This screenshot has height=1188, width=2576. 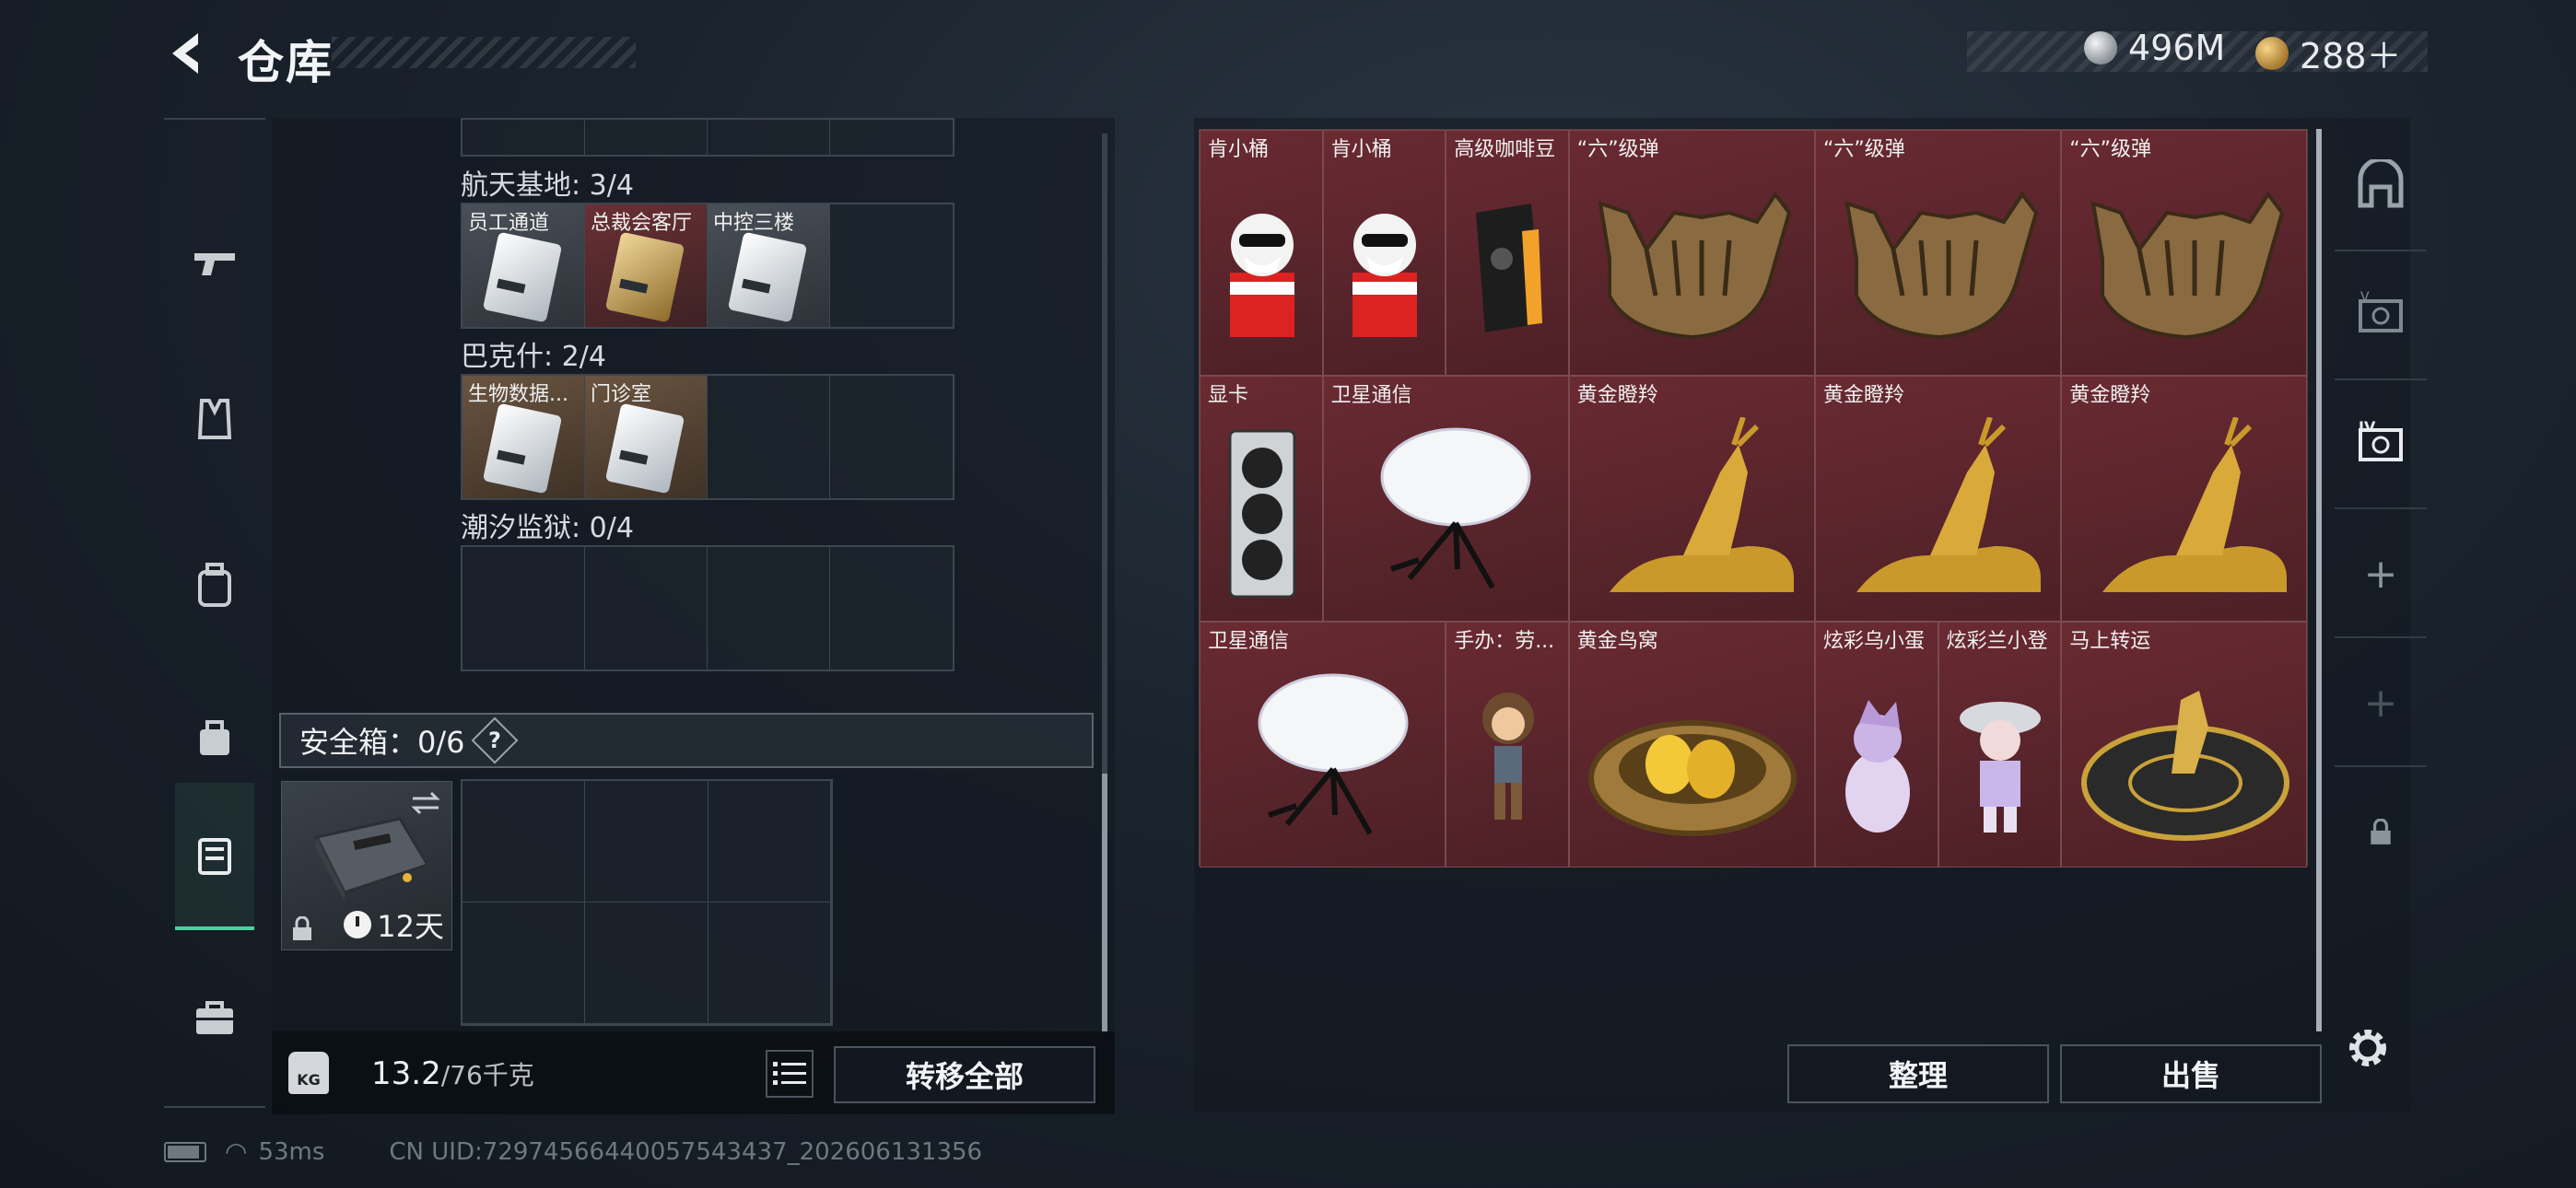 I want to click on storage-icon, so click(x=214, y=856).